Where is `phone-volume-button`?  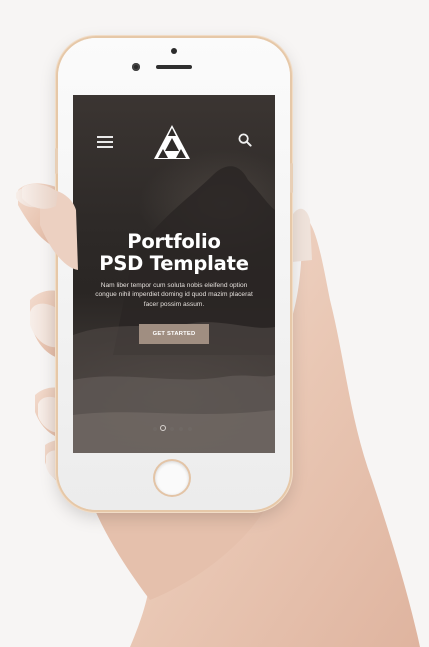 phone-volume-button is located at coordinates (56, 161).